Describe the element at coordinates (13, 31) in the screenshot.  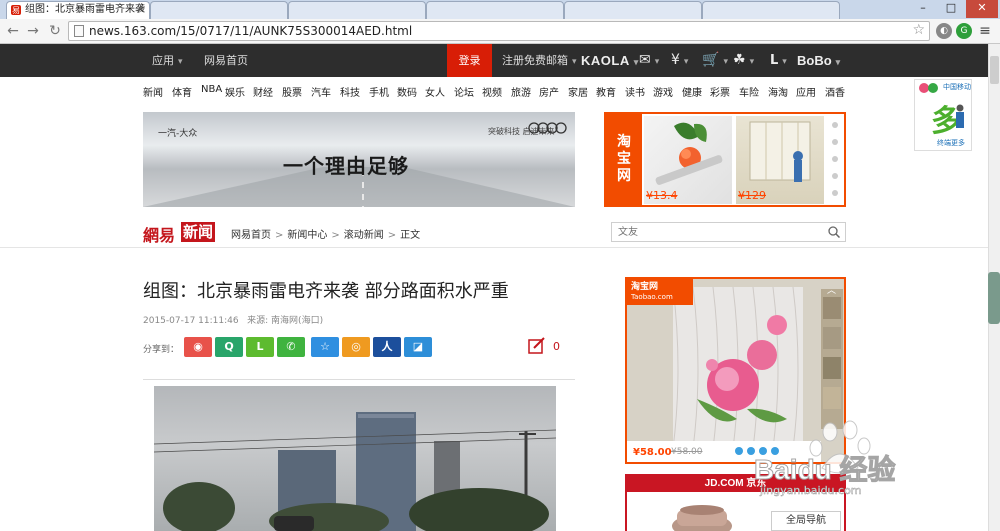
I see `back-arrow-icon: ←` at that location.